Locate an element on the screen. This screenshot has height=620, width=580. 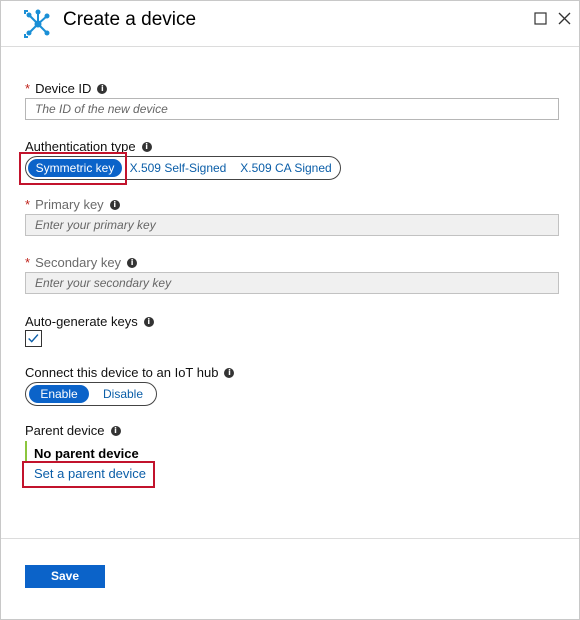
parent-device-label: Parent device i is located at coordinates (73, 430).